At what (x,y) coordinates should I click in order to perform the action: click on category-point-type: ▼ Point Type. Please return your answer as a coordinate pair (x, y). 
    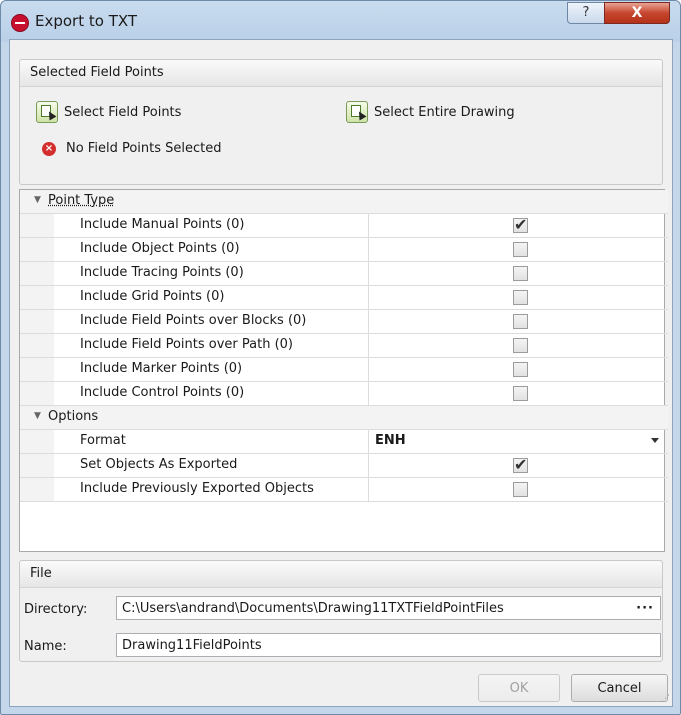
    Looking at the image, I should click on (344, 202).